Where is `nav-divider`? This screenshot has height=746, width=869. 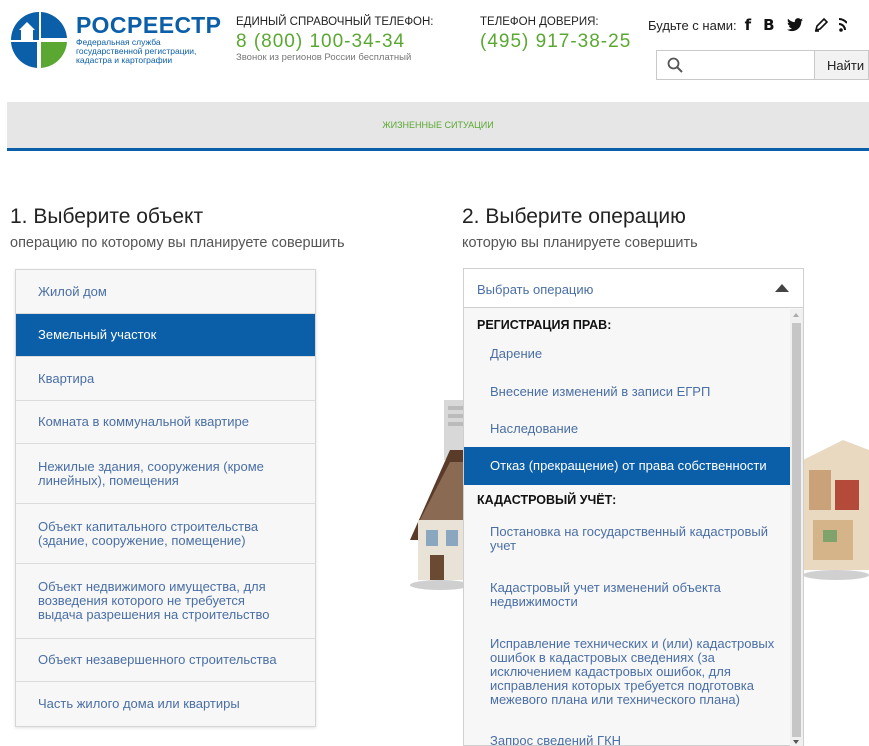
nav-divider is located at coordinates (438, 149).